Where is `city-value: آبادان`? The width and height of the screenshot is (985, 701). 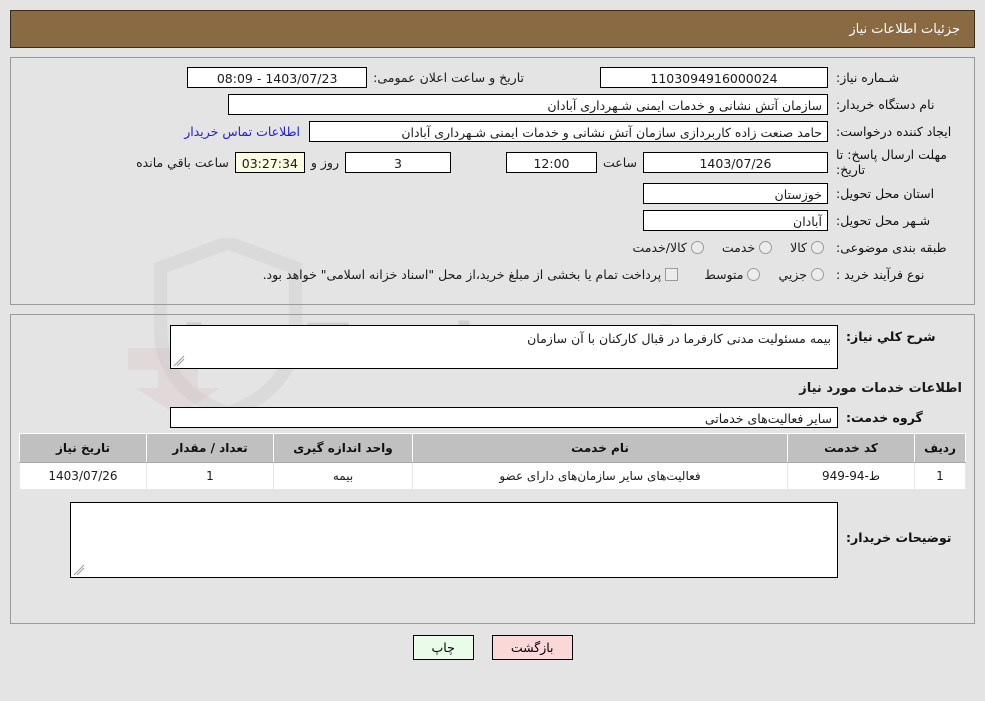
city-value: آبادان is located at coordinates (735, 220).